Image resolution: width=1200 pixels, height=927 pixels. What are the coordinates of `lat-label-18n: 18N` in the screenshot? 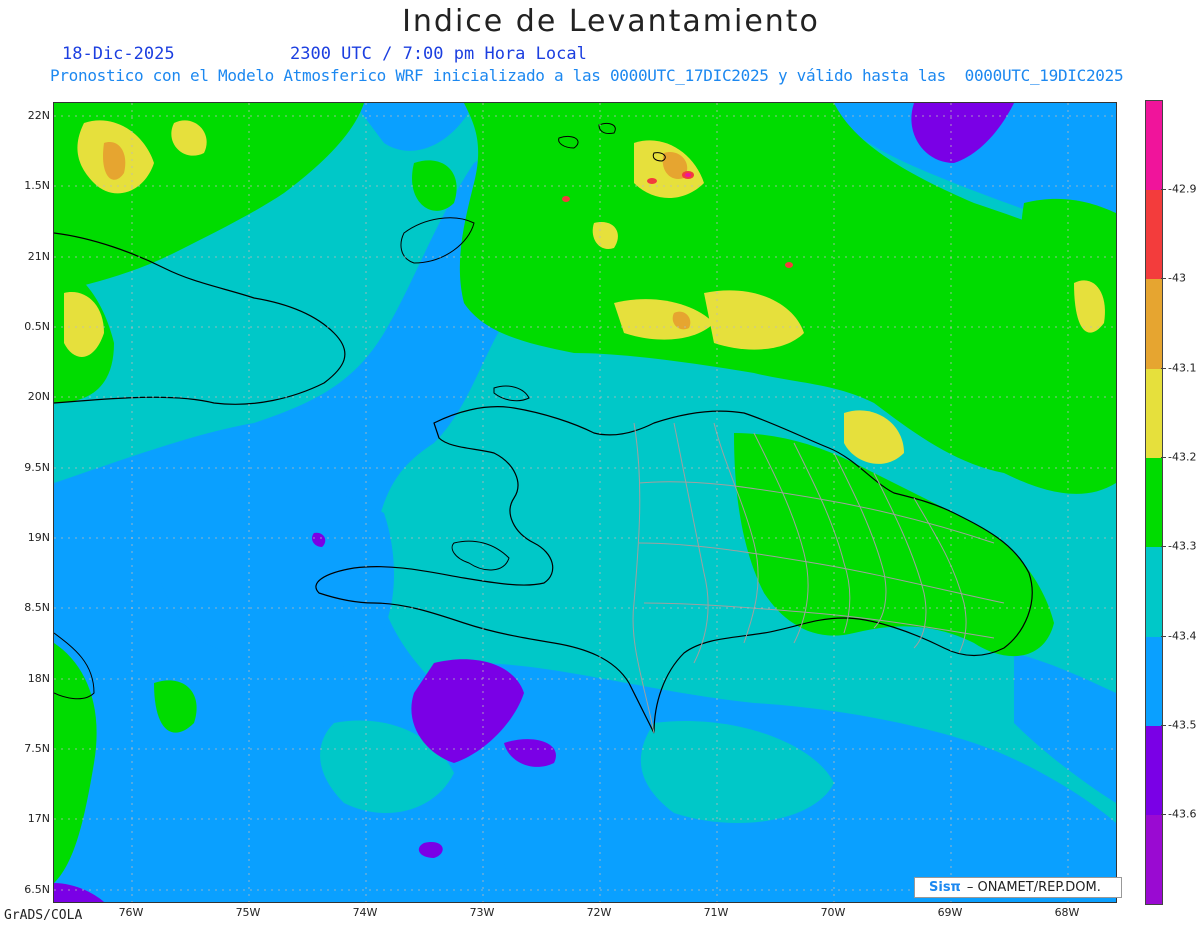 It's located at (38, 678).